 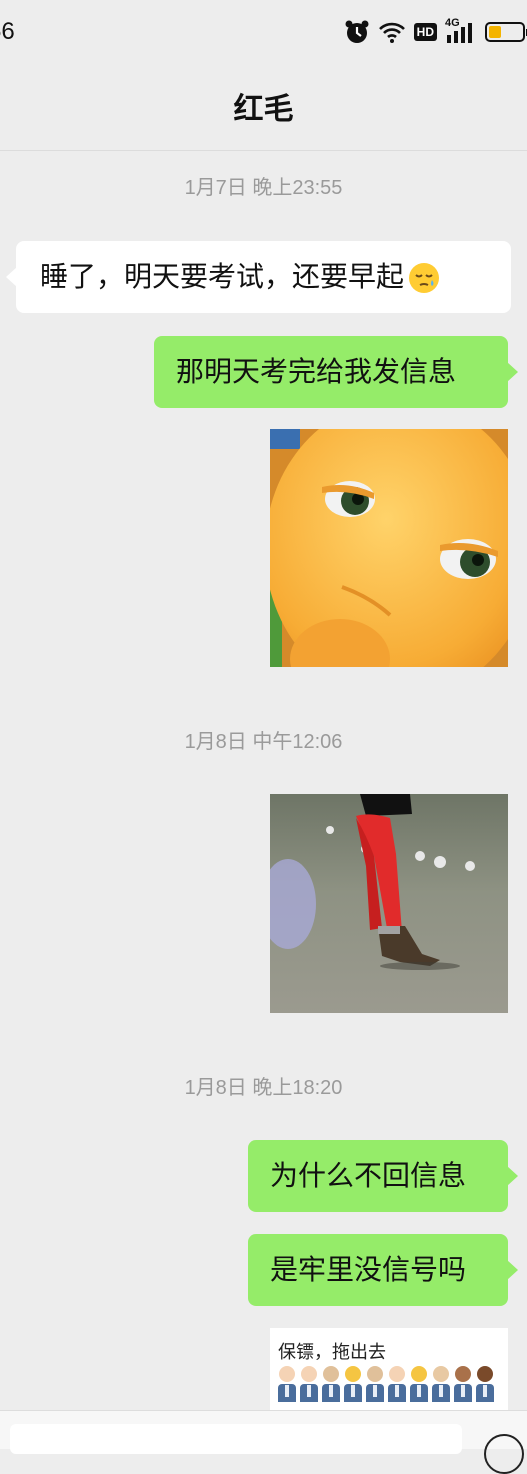 I want to click on status-time: 56, so click(x=7, y=31).